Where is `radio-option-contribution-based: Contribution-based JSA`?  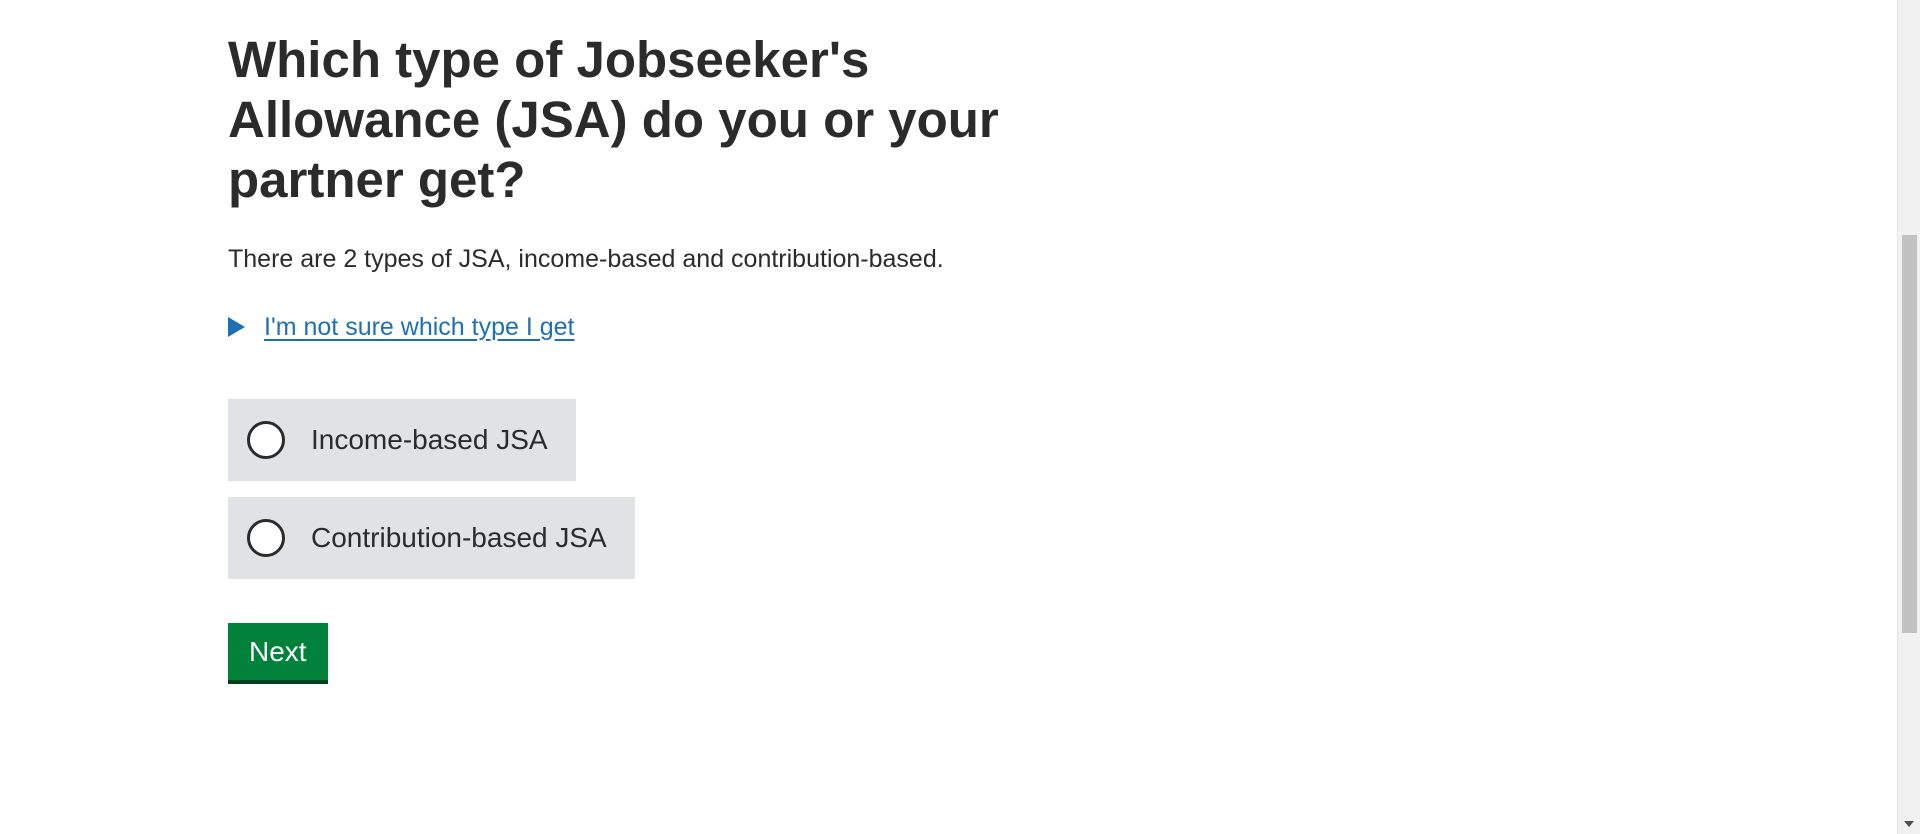
radio-option-contribution-based: Contribution-based JSA is located at coordinates (431, 538).